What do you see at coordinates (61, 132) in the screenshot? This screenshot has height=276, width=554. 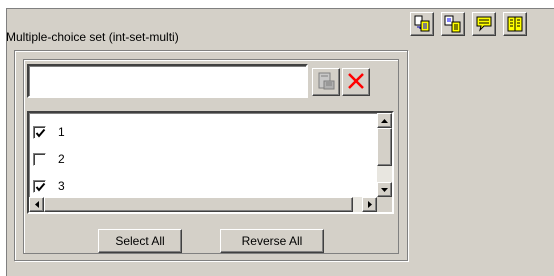 I see `list-item-label: 1` at bounding box center [61, 132].